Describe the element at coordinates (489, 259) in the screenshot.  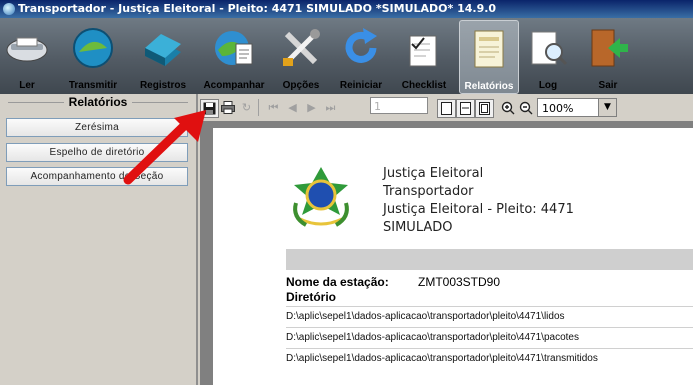
I see `section-band` at that location.